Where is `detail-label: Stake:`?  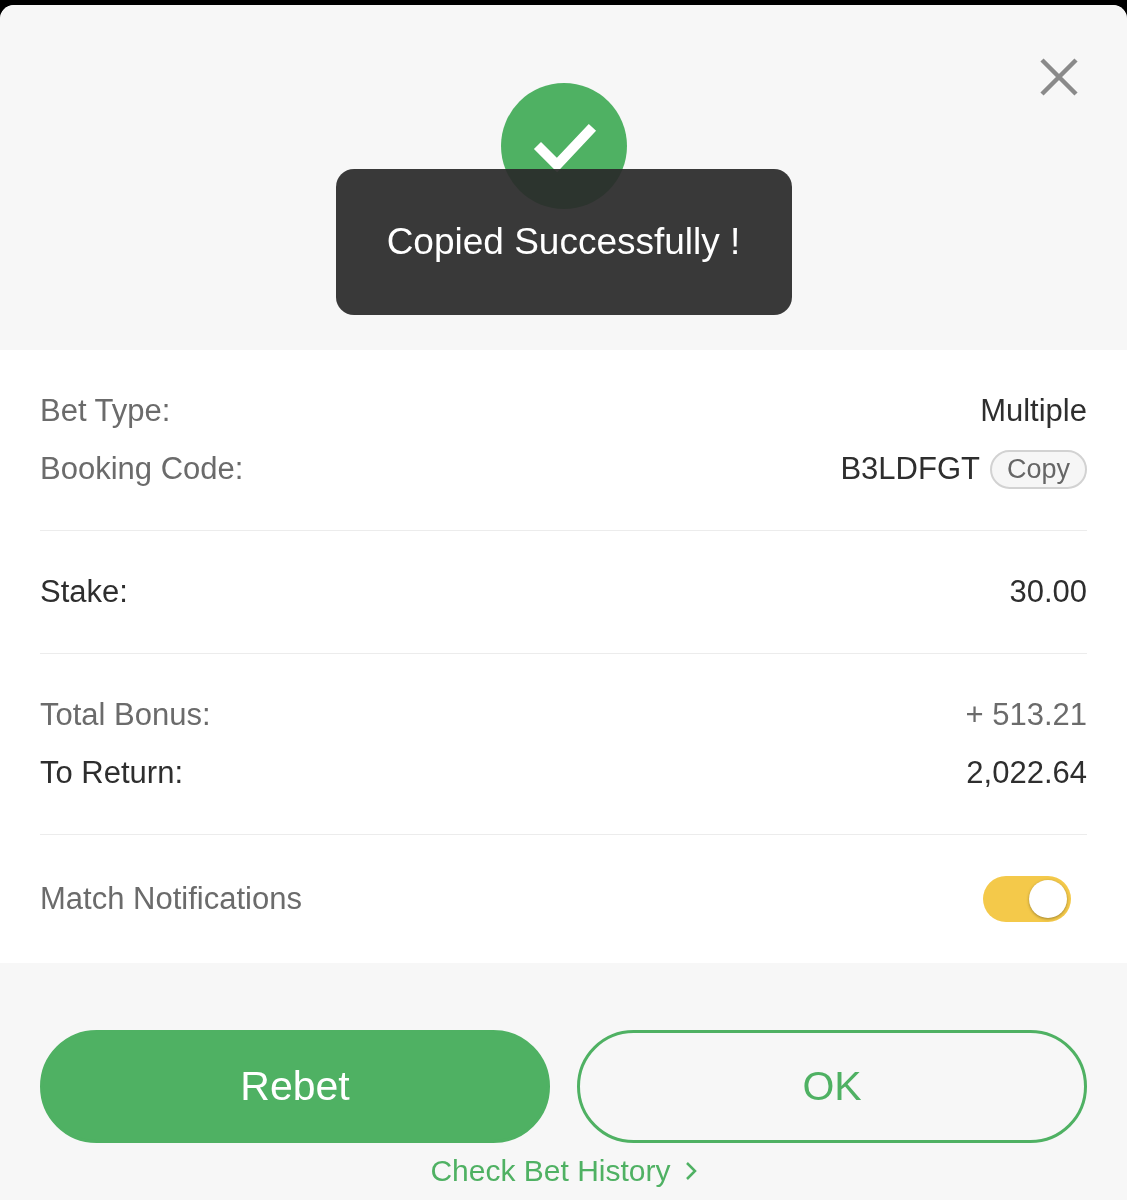 detail-label: Stake: is located at coordinates (84, 592).